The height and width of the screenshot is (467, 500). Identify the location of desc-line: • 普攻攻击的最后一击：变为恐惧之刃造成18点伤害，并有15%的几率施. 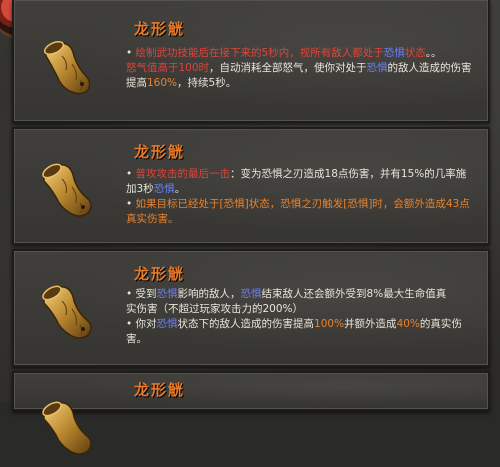
(296, 174).